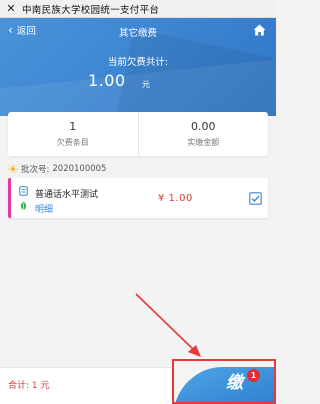  Describe the element at coordinates (29, 386) in the screenshot. I see `total-amount: 合计: 1 元` at that location.